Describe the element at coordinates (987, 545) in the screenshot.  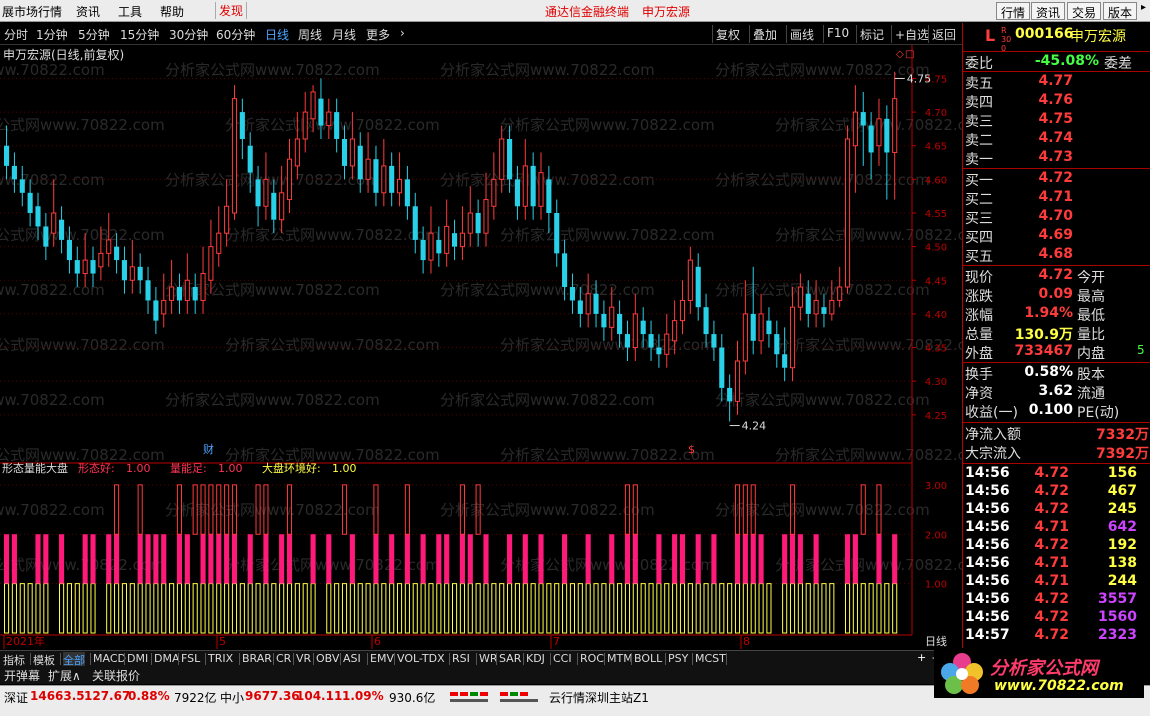
I see `tick-time: 14:56` at that location.